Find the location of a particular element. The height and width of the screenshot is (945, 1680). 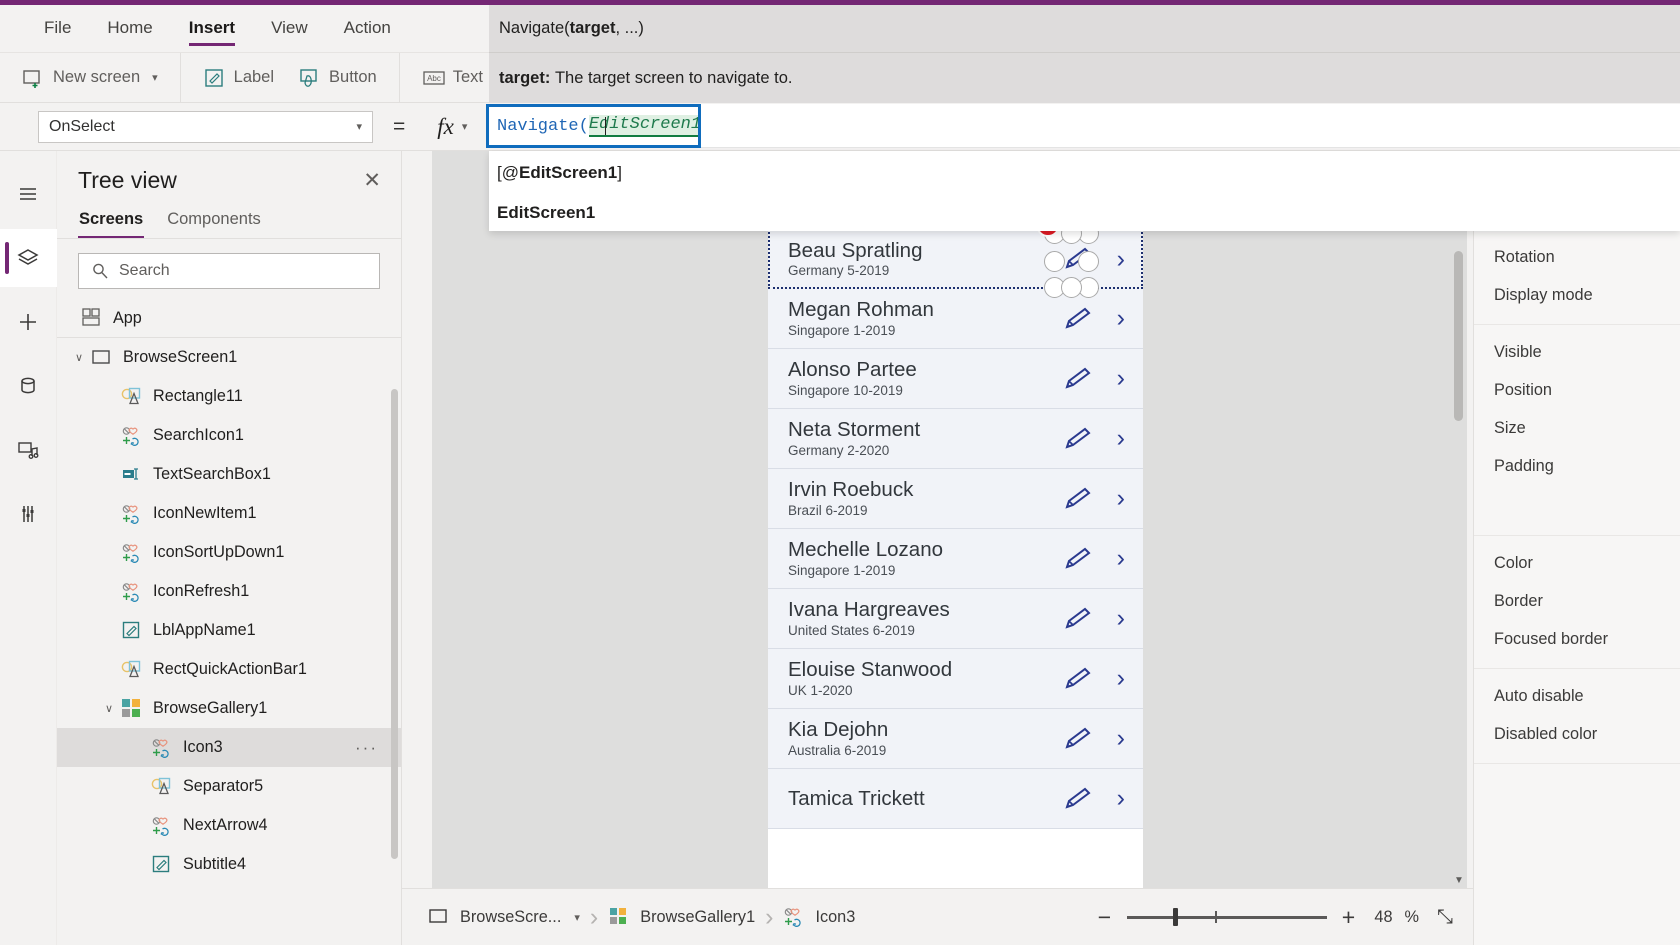

breadcrumb-item-icon3: Icon3 is located at coordinates (819, 917).